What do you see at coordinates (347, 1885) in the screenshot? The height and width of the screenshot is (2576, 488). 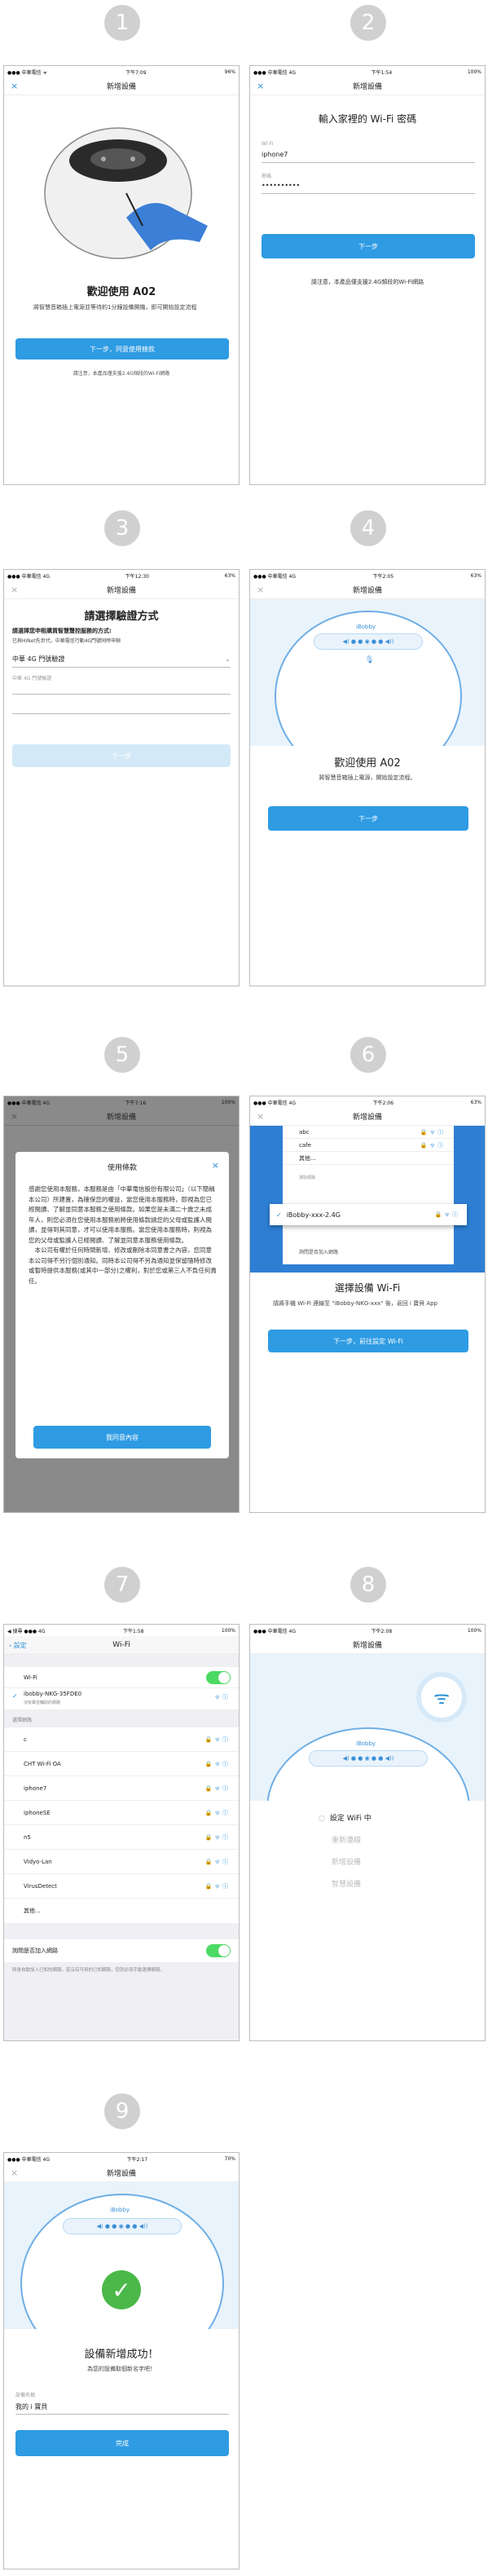 I see `progress-step: 智慧設備` at bounding box center [347, 1885].